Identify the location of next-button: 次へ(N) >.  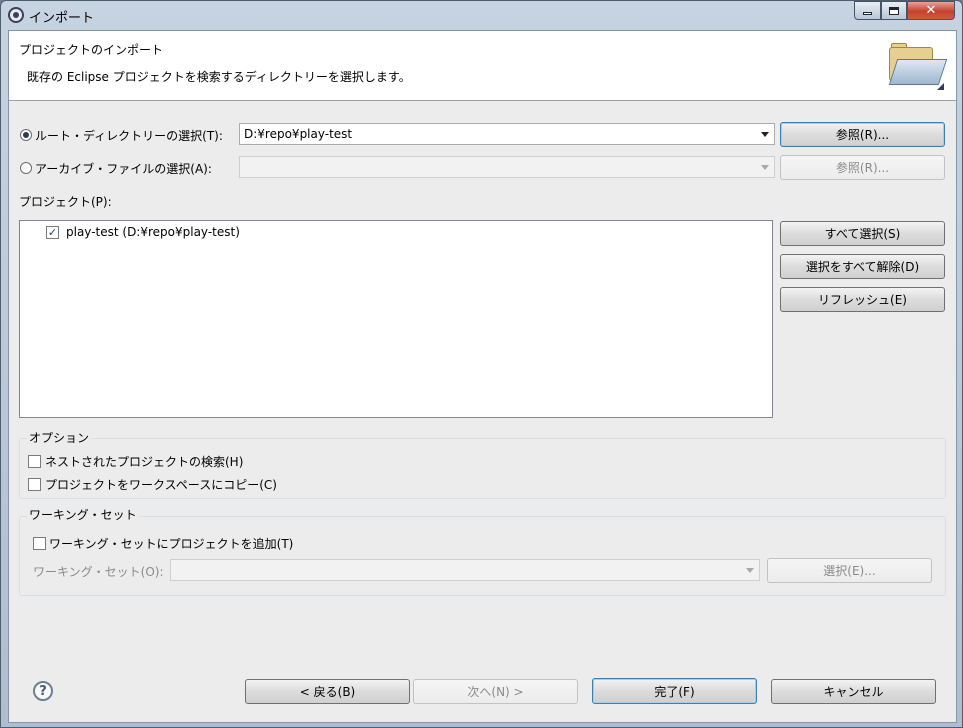
(495, 691).